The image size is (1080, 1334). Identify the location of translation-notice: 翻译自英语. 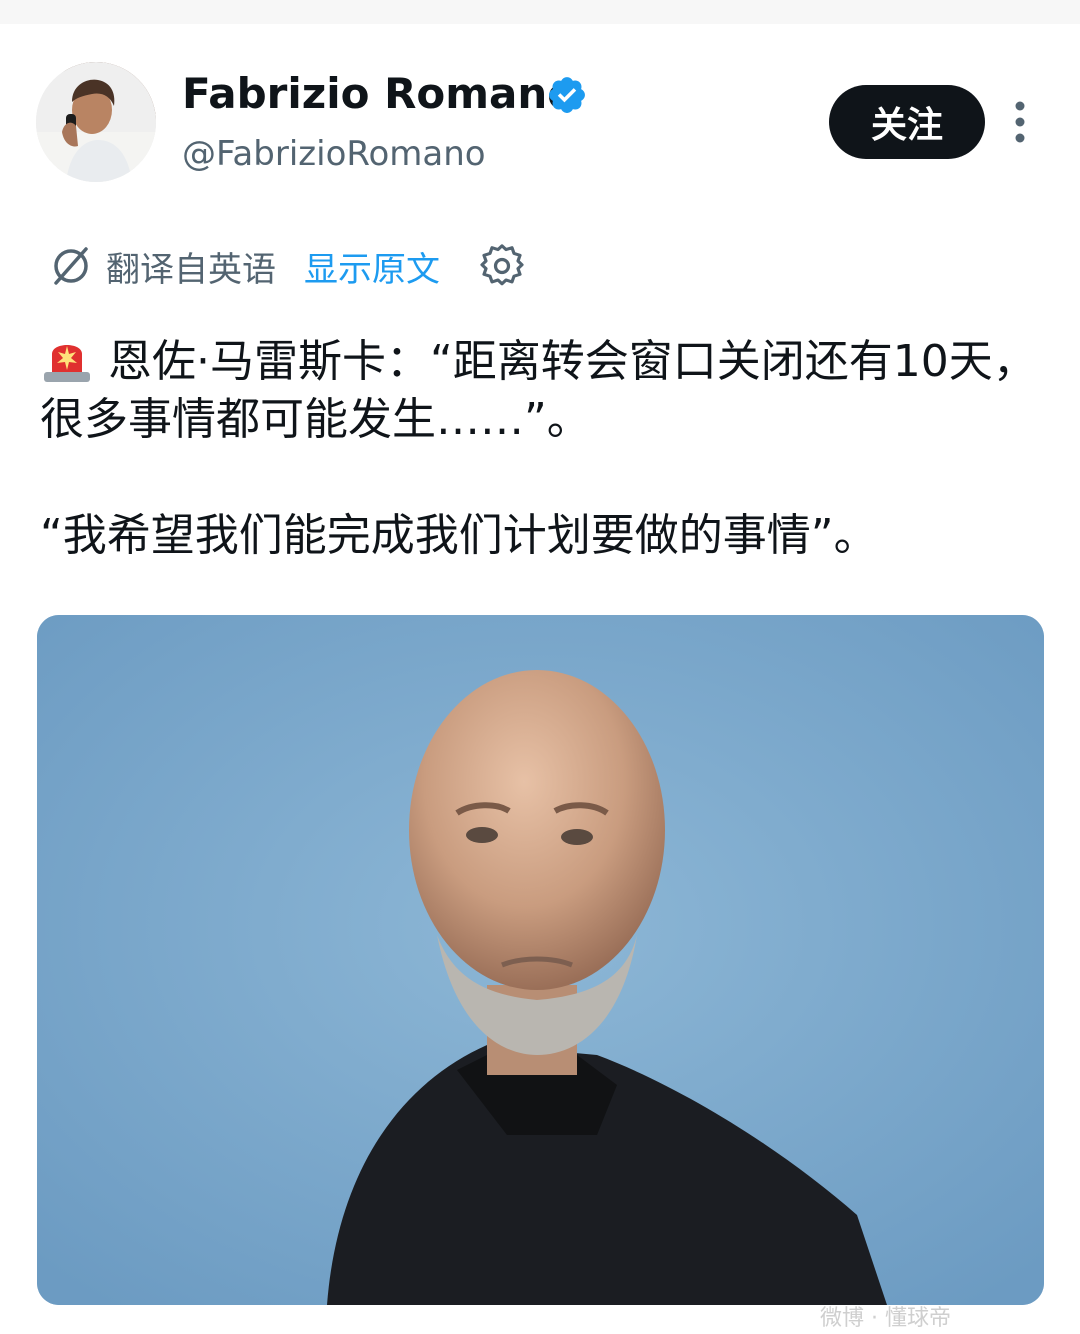
(191, 269).